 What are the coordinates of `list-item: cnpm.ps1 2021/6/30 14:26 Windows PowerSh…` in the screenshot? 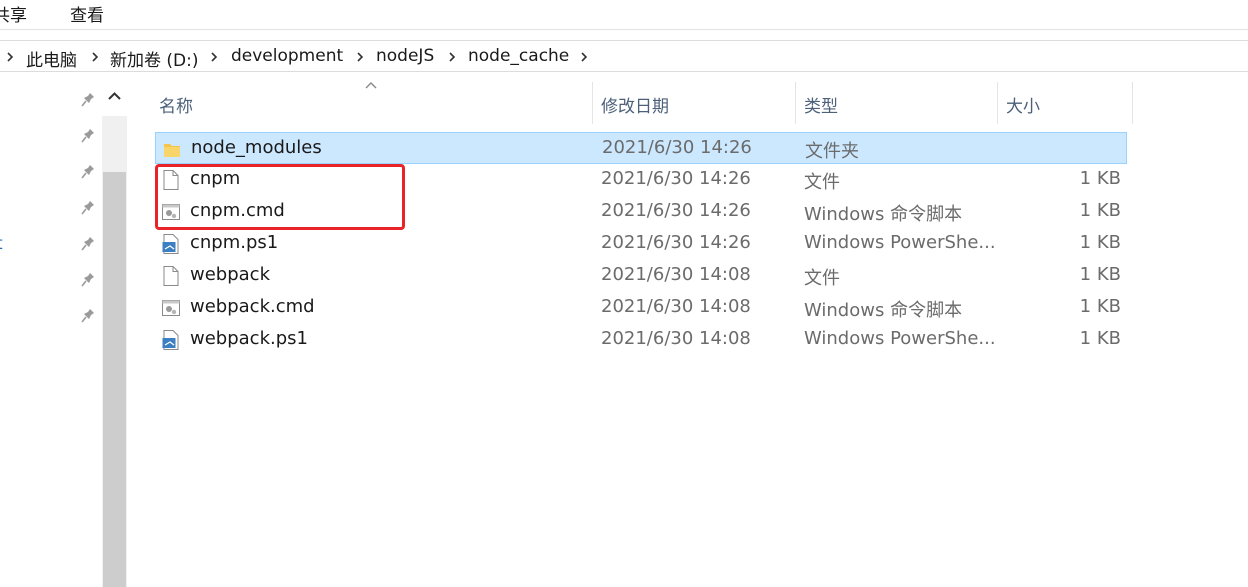 It's located at (641, 244).